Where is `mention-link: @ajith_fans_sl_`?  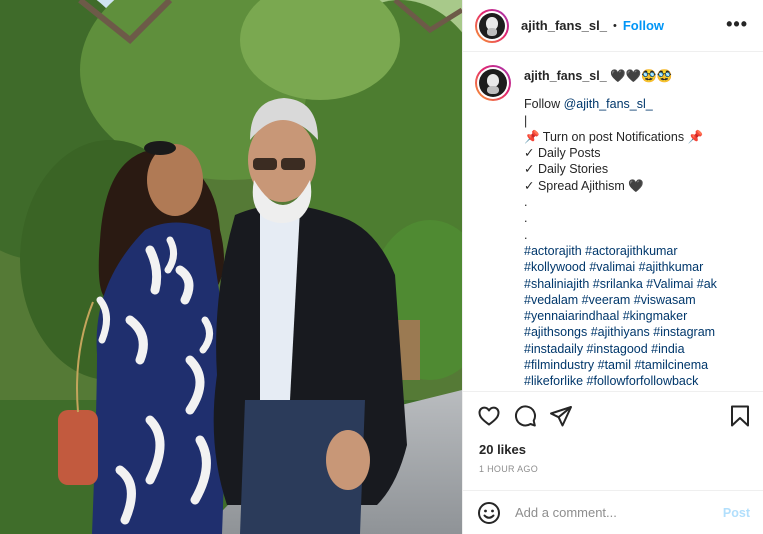 mention-link: @ajith_fans_sl_ is located at coordinates (608, 104).